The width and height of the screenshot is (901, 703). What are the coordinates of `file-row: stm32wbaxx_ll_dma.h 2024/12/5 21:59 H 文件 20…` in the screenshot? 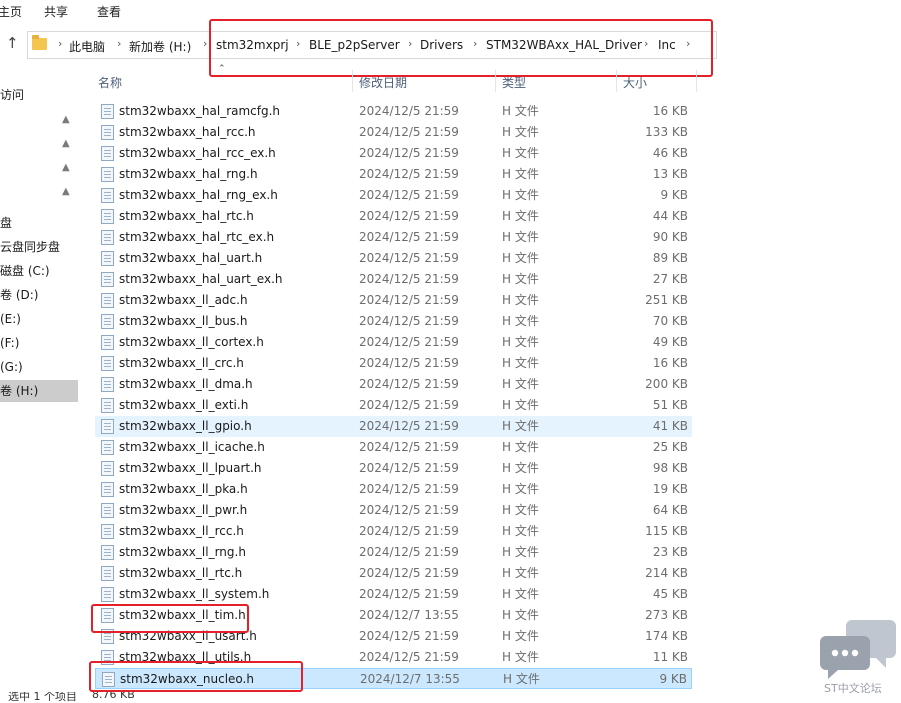 It's located at (393, 384).